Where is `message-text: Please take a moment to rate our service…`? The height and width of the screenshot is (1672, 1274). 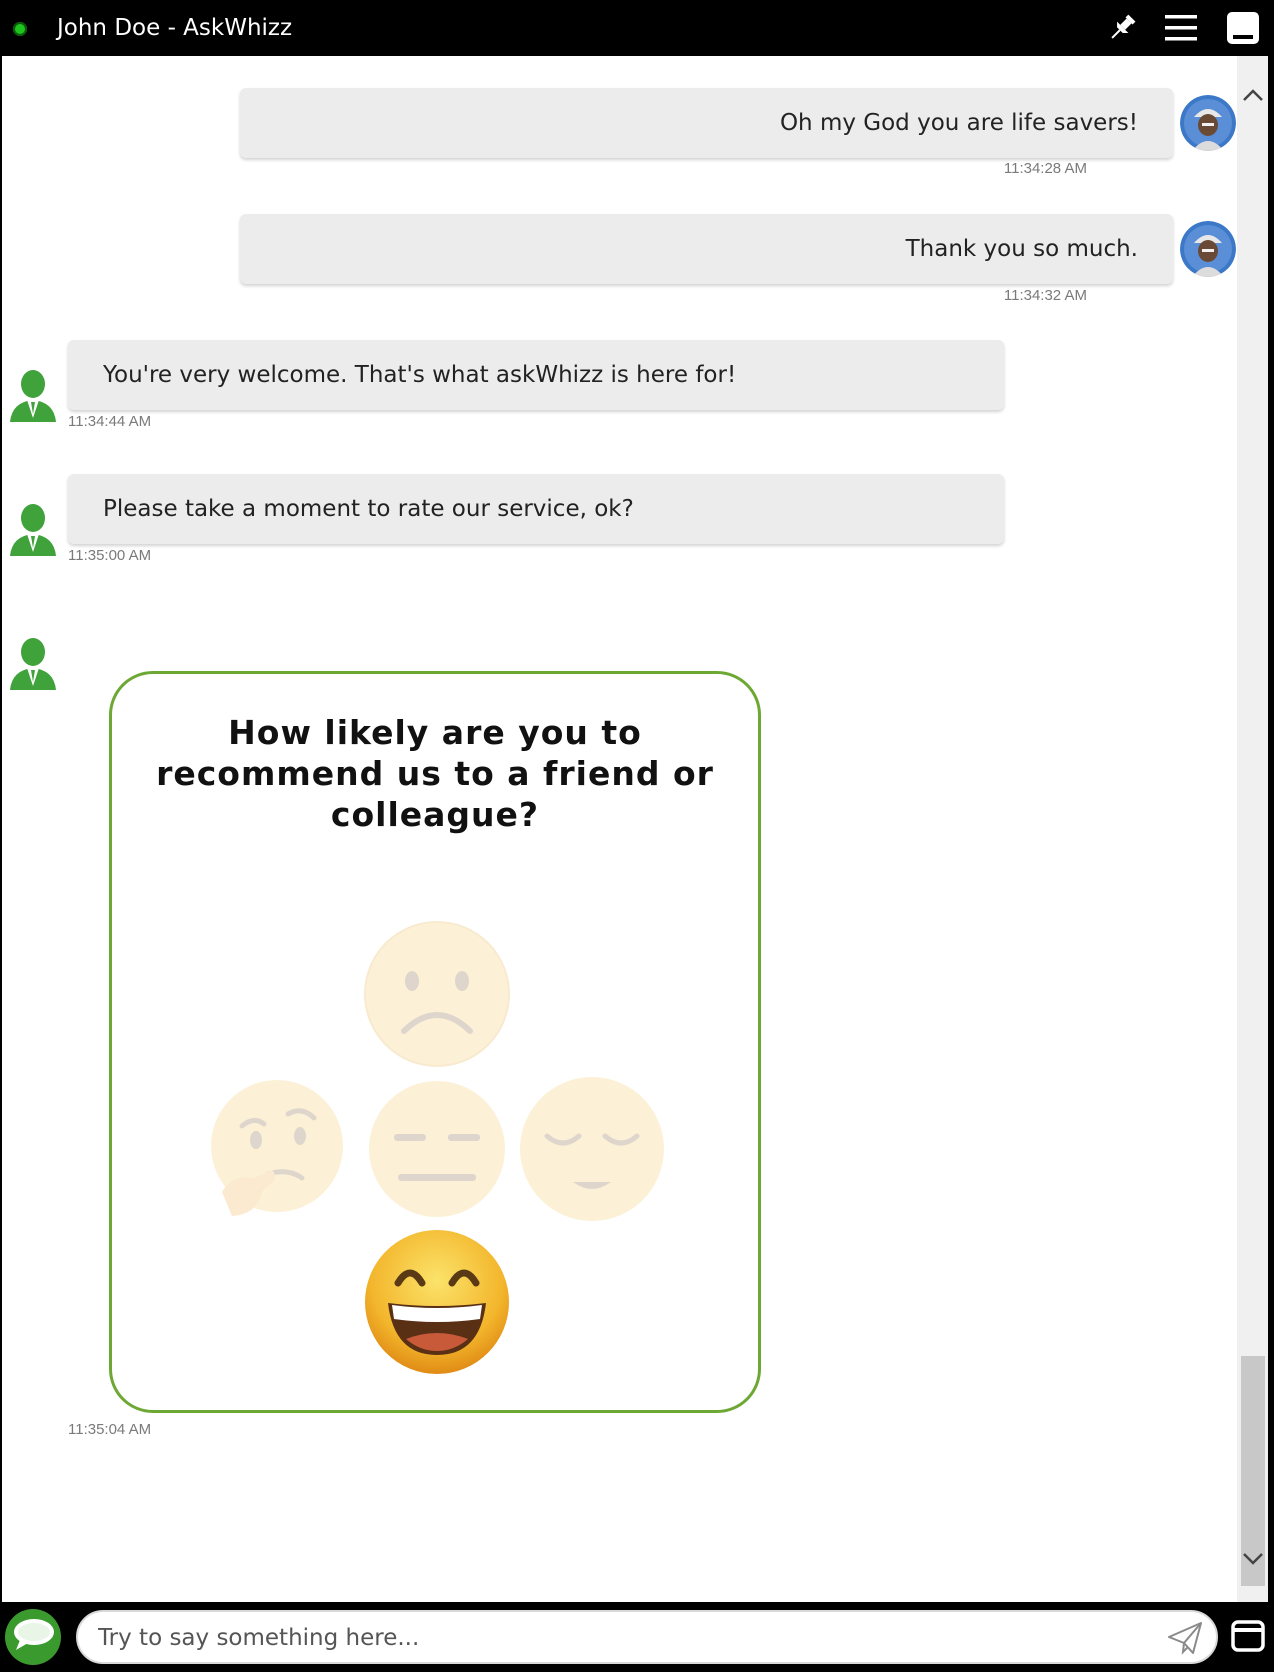
message-text: Please take a moment to rate our service… is located at coordinates (368, 509).